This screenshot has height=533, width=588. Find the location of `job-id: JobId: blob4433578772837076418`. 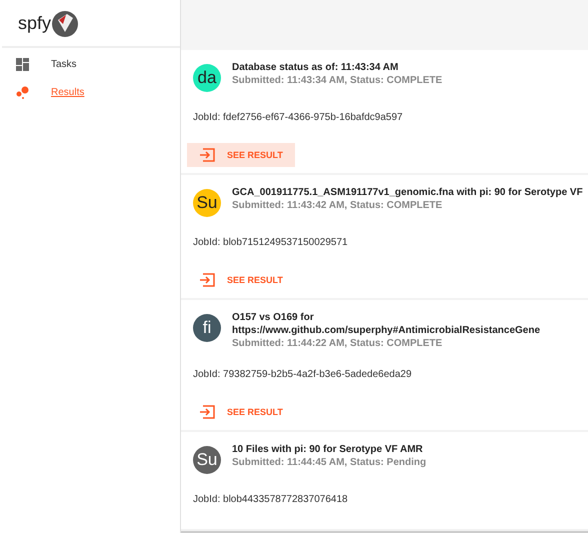

job-id: JobId: blob4433578772837076418 is located at coordinates (270, 500).